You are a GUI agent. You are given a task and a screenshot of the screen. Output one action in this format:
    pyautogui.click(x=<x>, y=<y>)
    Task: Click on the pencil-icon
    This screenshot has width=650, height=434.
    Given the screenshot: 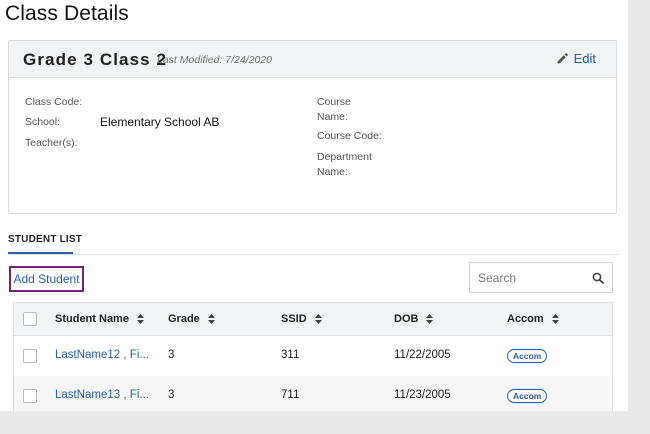 What is the action you would take?
    pyautogui.click(x=562, y=58)
    